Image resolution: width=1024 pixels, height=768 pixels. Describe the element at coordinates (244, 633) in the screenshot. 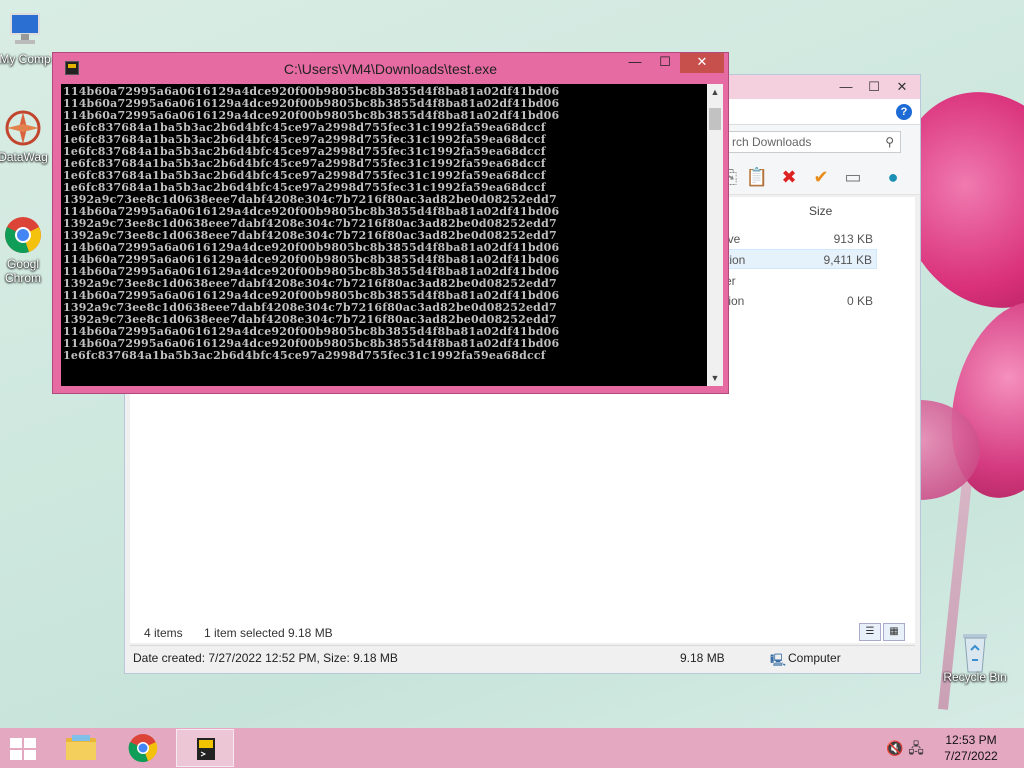

I see `selection-count: 1 item selected` at that location.